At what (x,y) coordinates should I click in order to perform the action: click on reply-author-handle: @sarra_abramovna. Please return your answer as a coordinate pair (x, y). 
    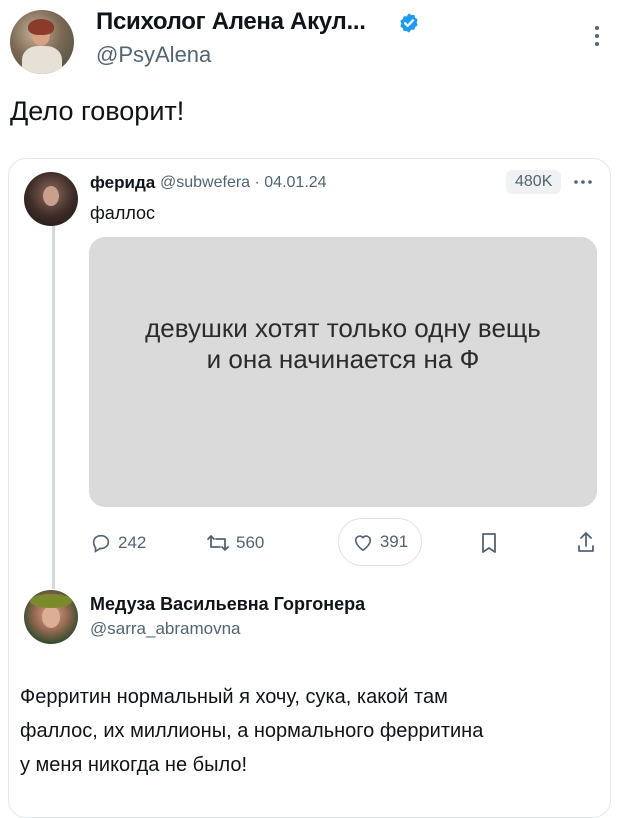
    Looking at the image, I should click on (165, 629).